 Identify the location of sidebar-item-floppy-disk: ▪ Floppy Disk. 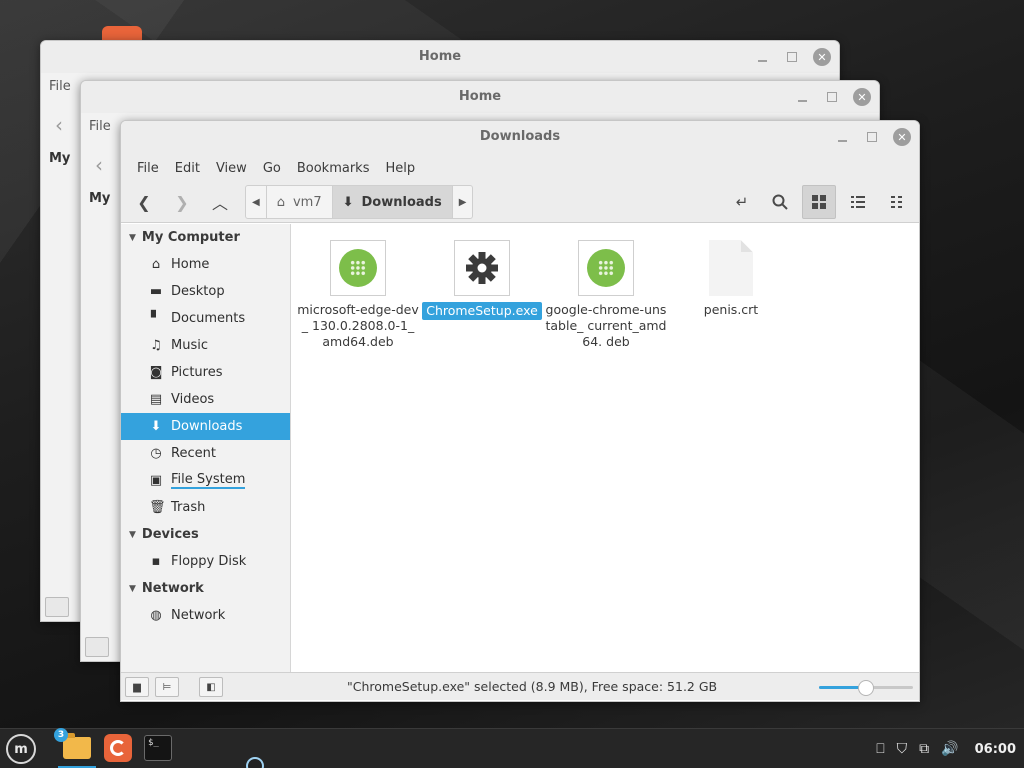
(205, 561).